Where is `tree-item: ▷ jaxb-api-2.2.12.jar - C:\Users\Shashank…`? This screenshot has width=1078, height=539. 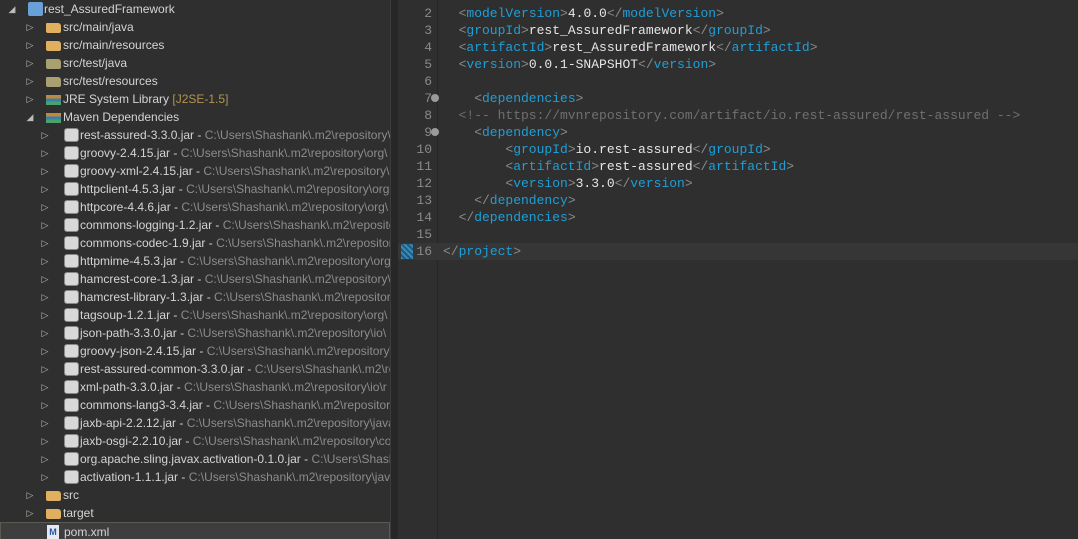 tree-item: ▷ jaxb-api-2.2.12.jar - C:\Users\Shashank… is located at coordinates (195, 423).